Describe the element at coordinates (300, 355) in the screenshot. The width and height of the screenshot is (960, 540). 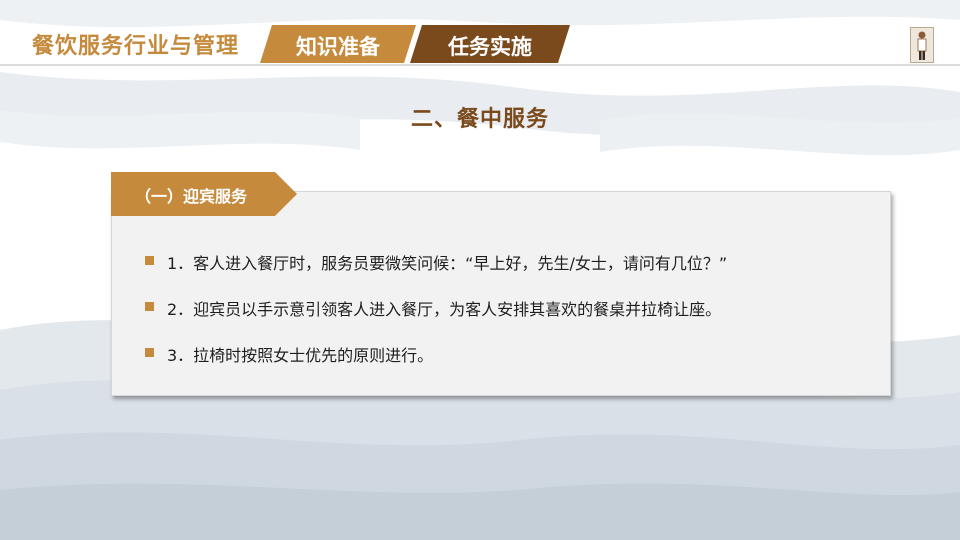
I see `list-item-text: 3．拉椅时按照女士优先的原则进行。` at that location.